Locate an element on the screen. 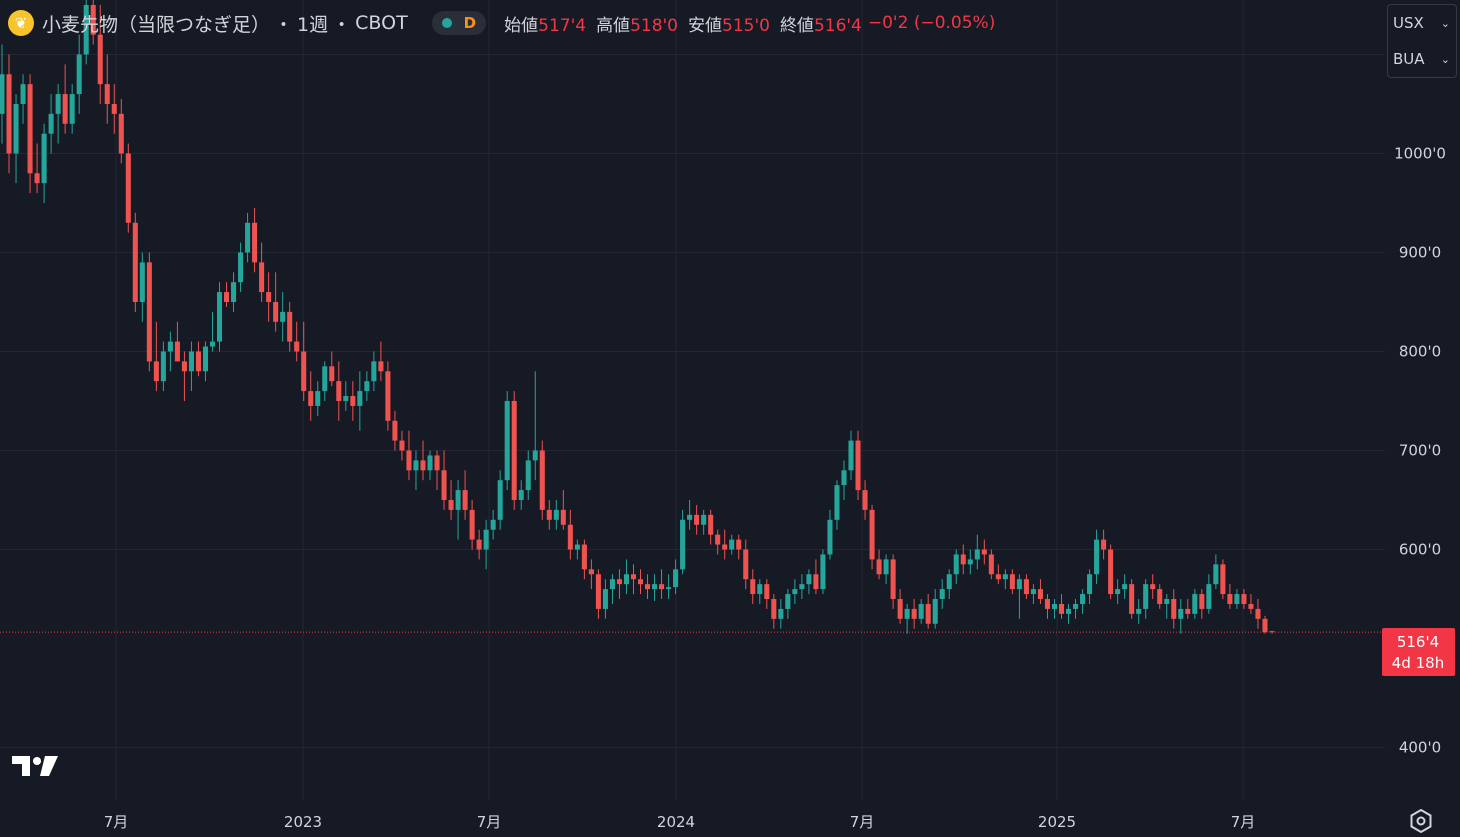 The width and height of the screenshot is (1460, 837). data-status-letter: D is located at coordinates (470, 23).